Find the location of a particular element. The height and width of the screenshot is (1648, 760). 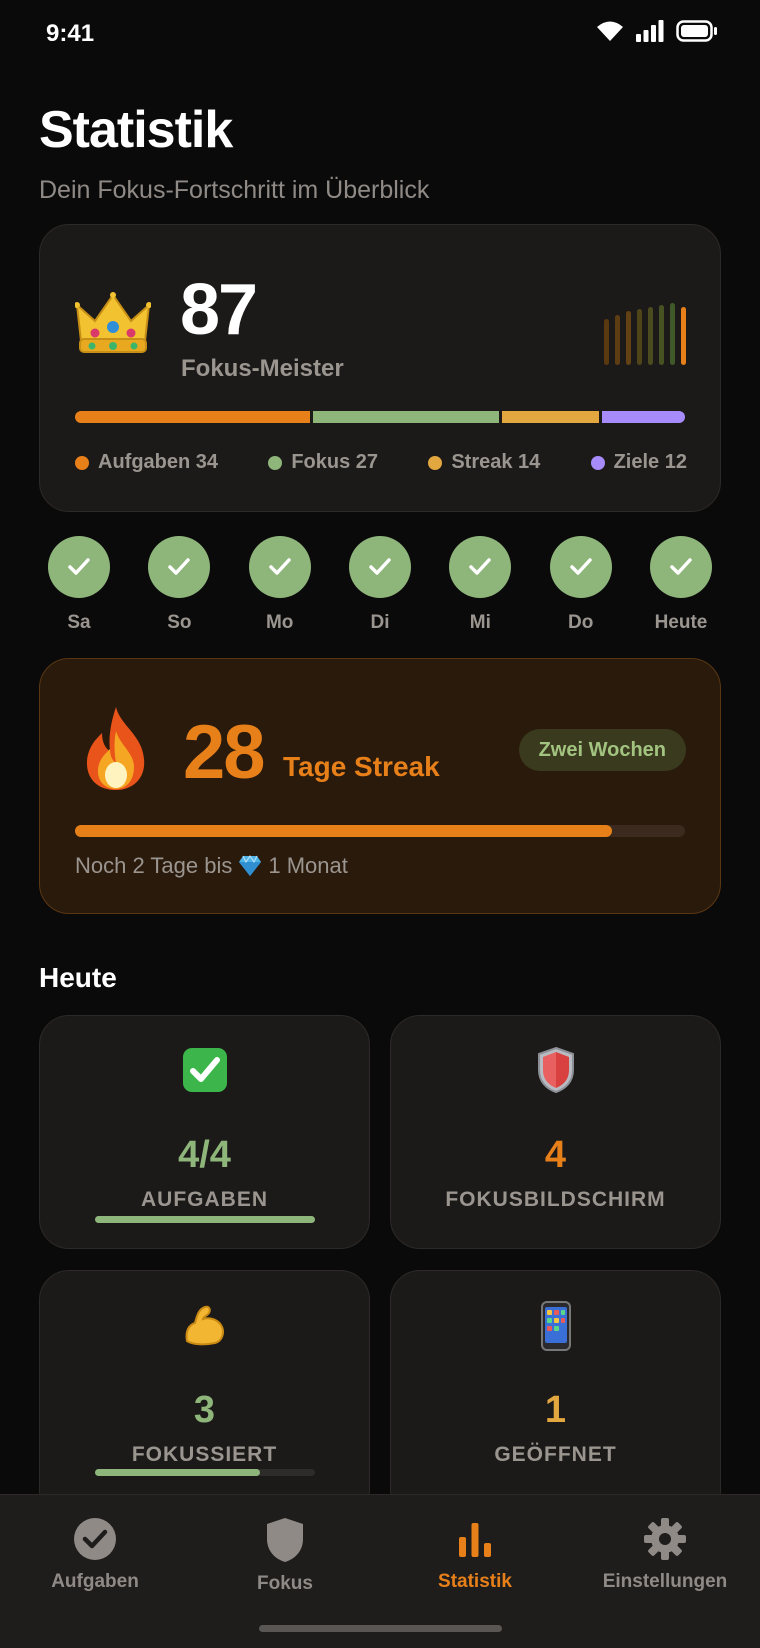

tab-label: Aufgaben is located at coordinates (95, 1581).